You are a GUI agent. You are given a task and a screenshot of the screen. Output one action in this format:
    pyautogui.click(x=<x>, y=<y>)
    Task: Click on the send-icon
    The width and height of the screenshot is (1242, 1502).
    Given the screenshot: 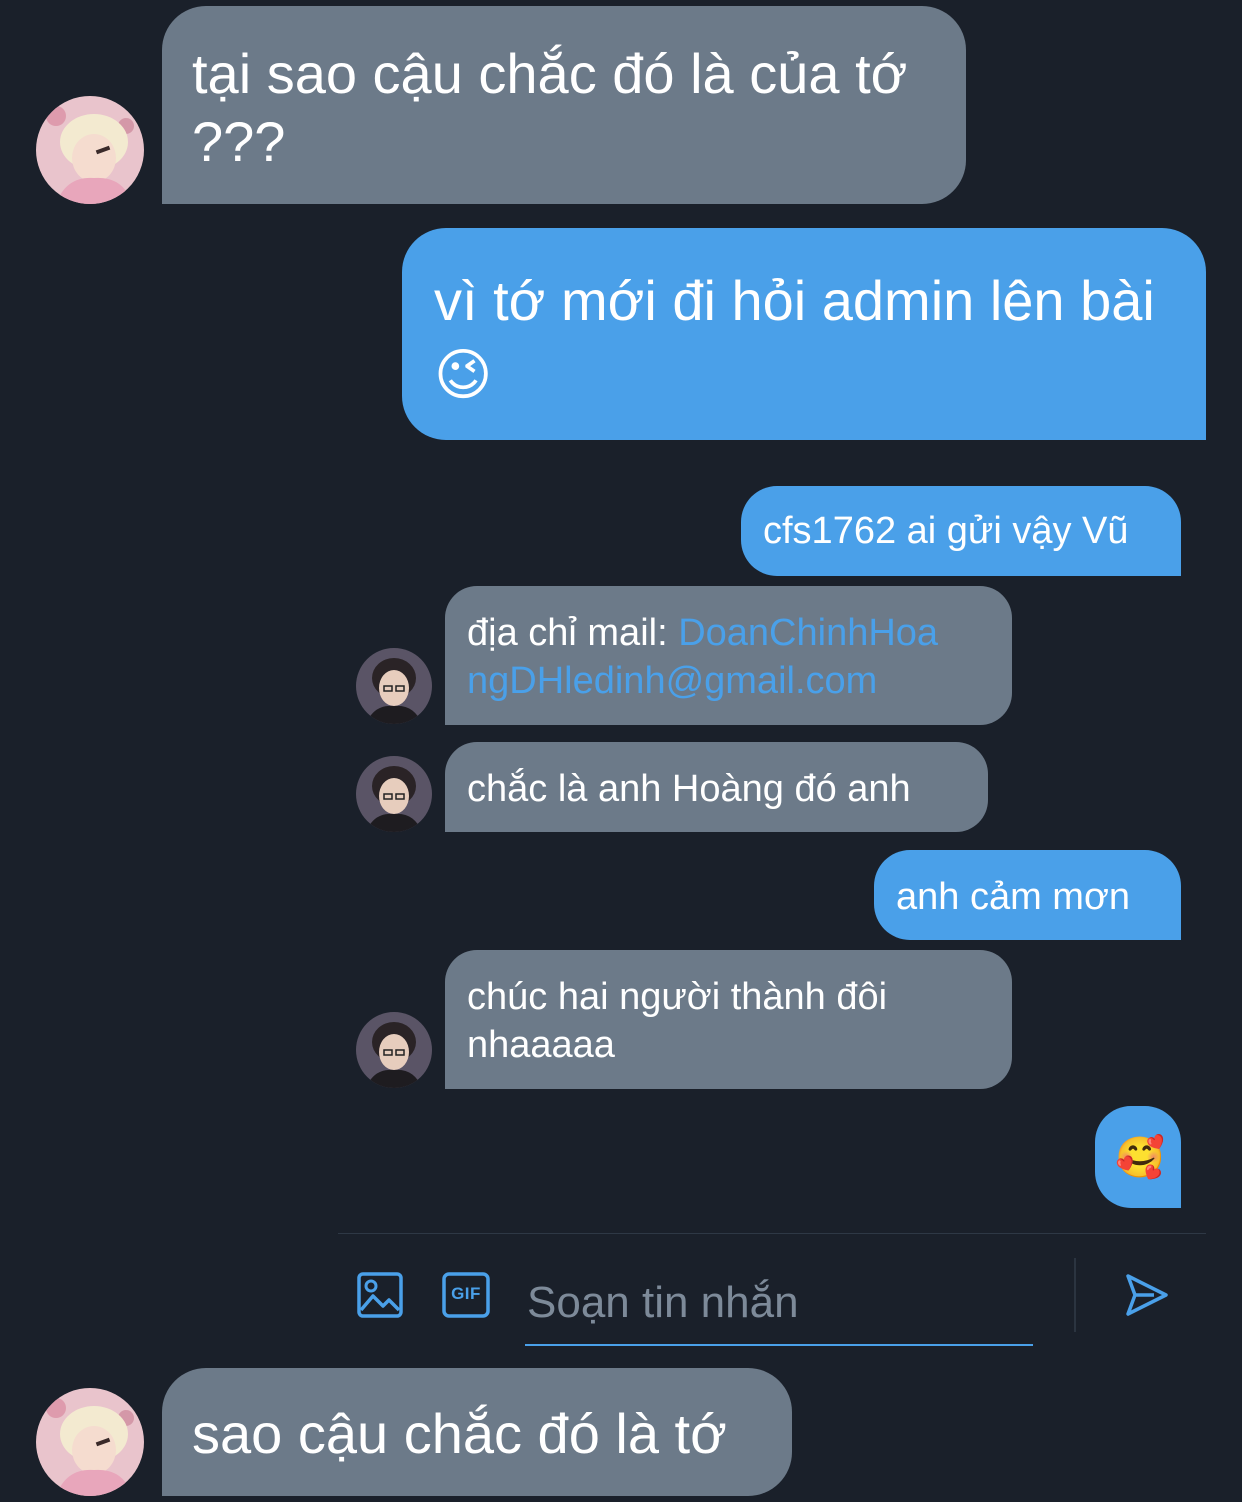 What is the action you would take?
    pyautogui.click(x=1147, y=1295)
    